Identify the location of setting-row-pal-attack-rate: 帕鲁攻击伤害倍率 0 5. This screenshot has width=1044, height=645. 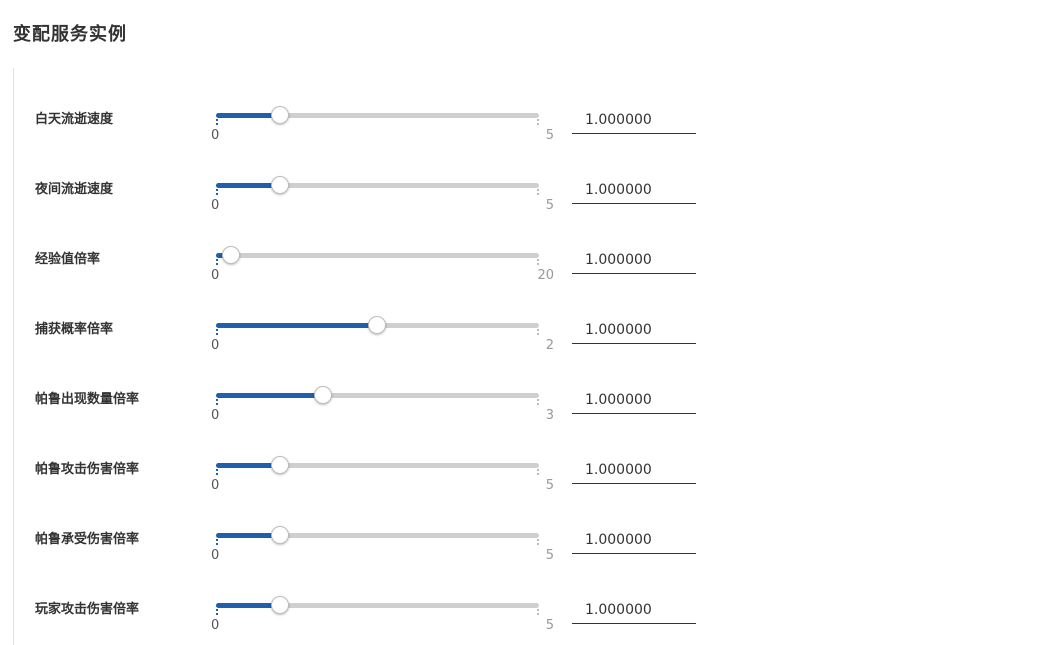
(364, 458).